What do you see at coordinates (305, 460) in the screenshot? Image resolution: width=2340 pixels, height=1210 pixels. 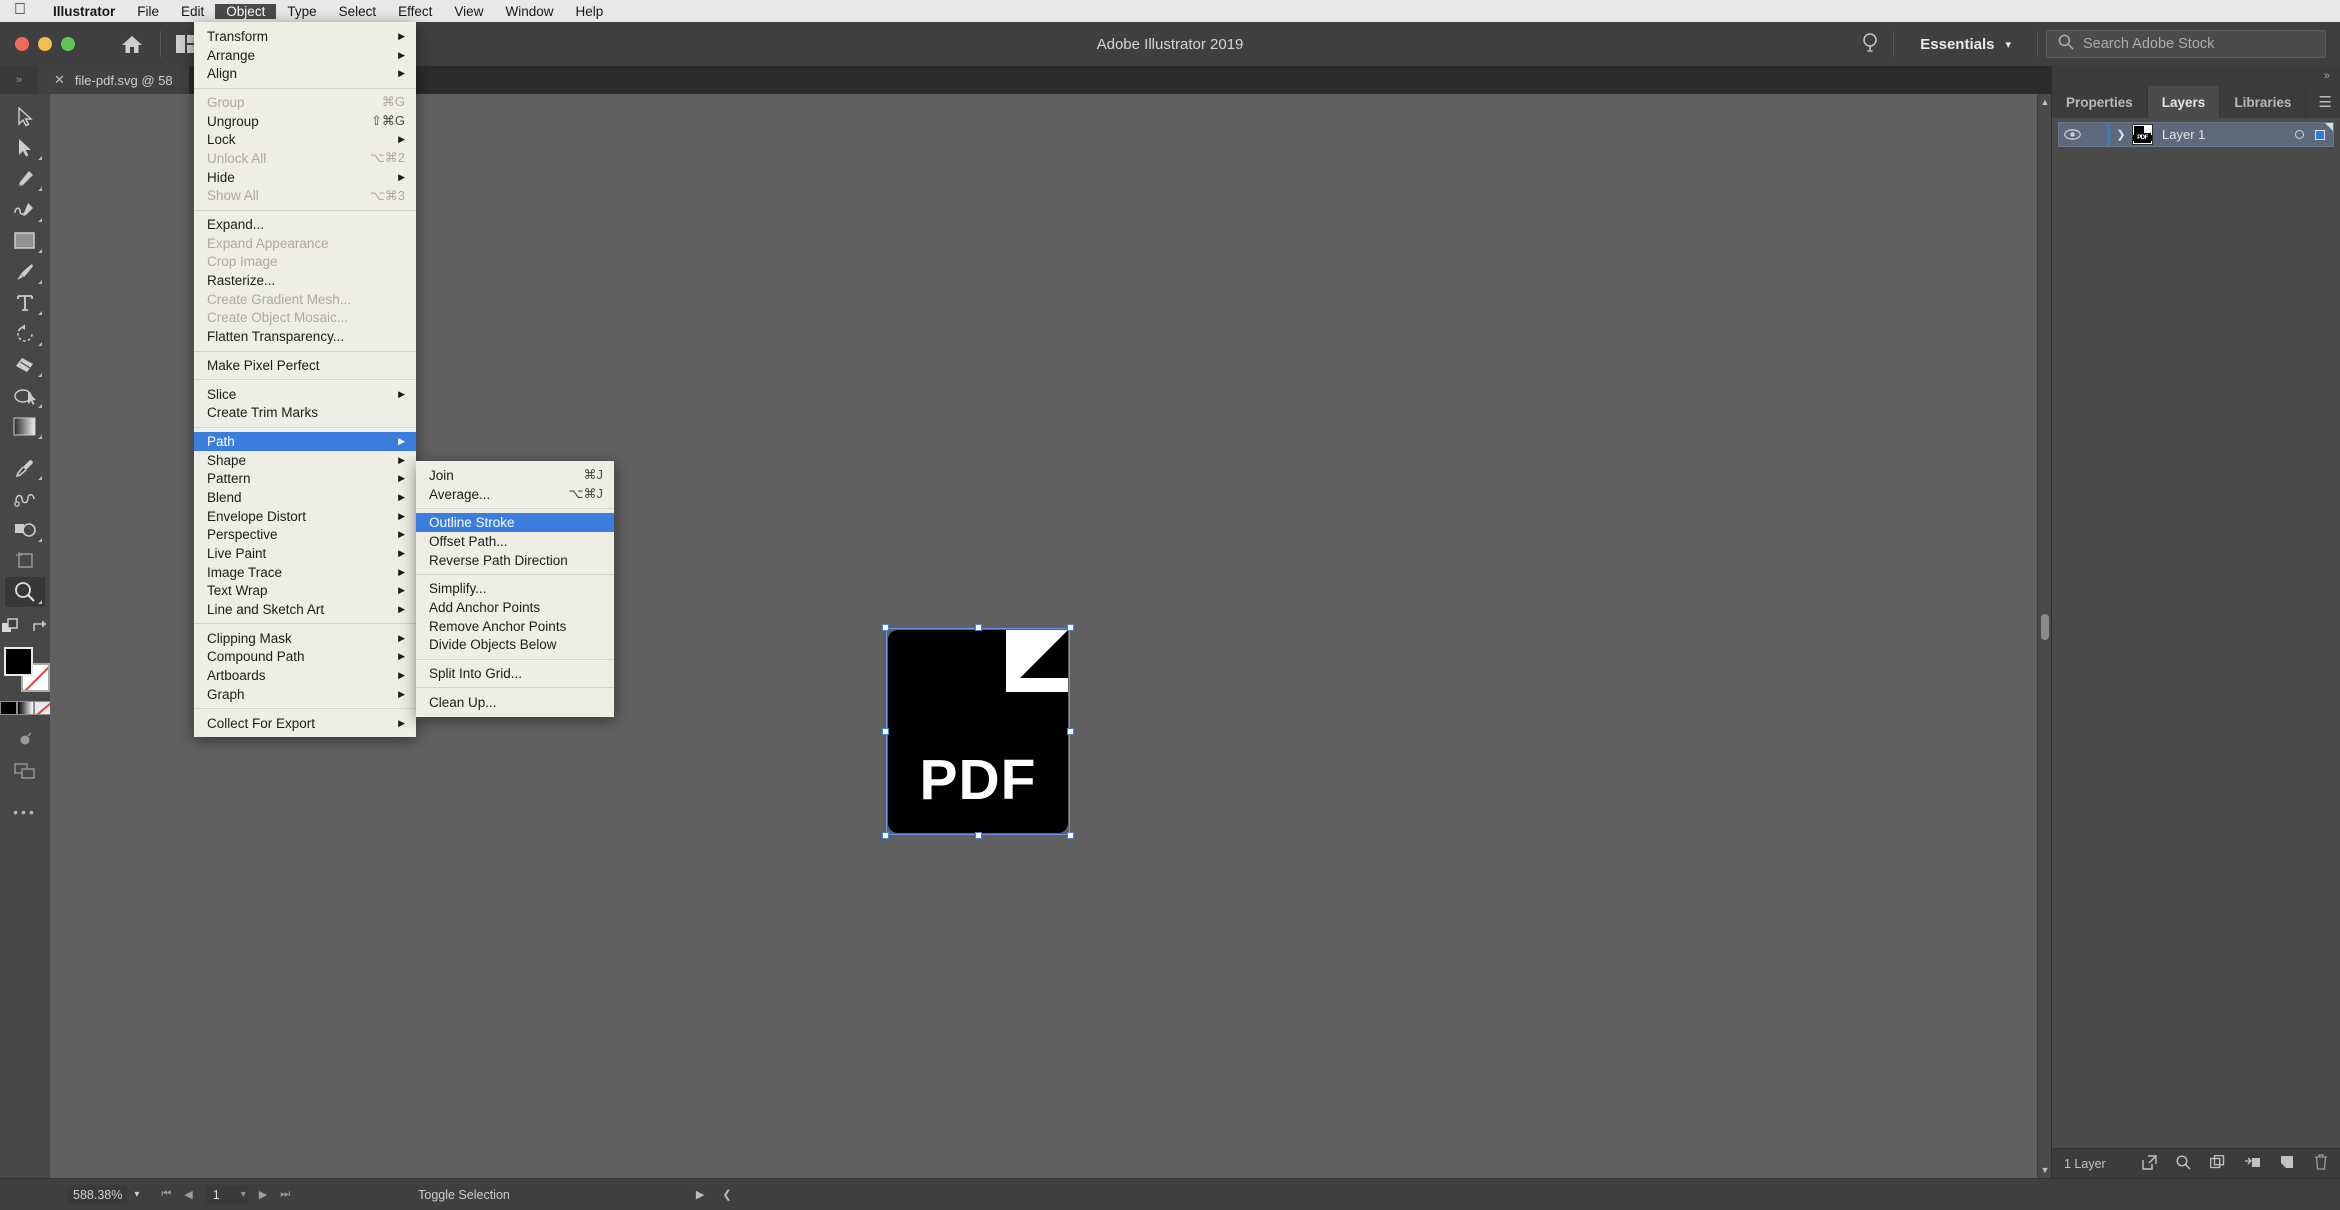 I see `object-menu-item-shape: Shape ▶` at bounding box center [305, 460].